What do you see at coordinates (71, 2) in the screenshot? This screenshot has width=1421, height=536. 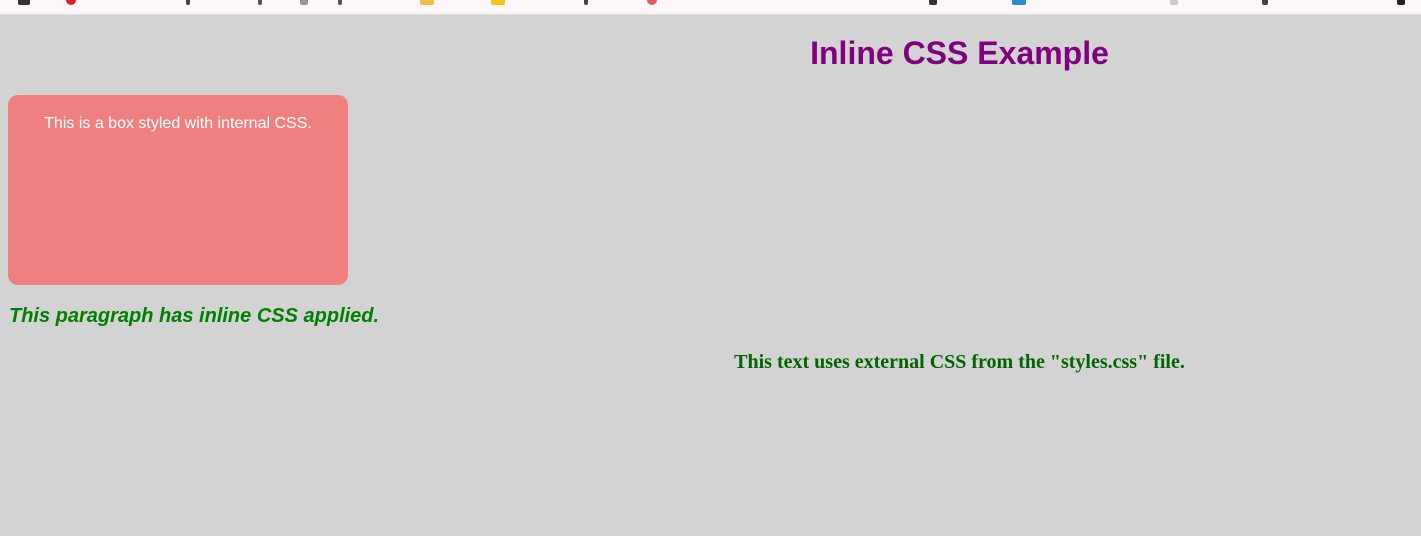 I see `pinterest-icon` at bounding box center [71, 2].